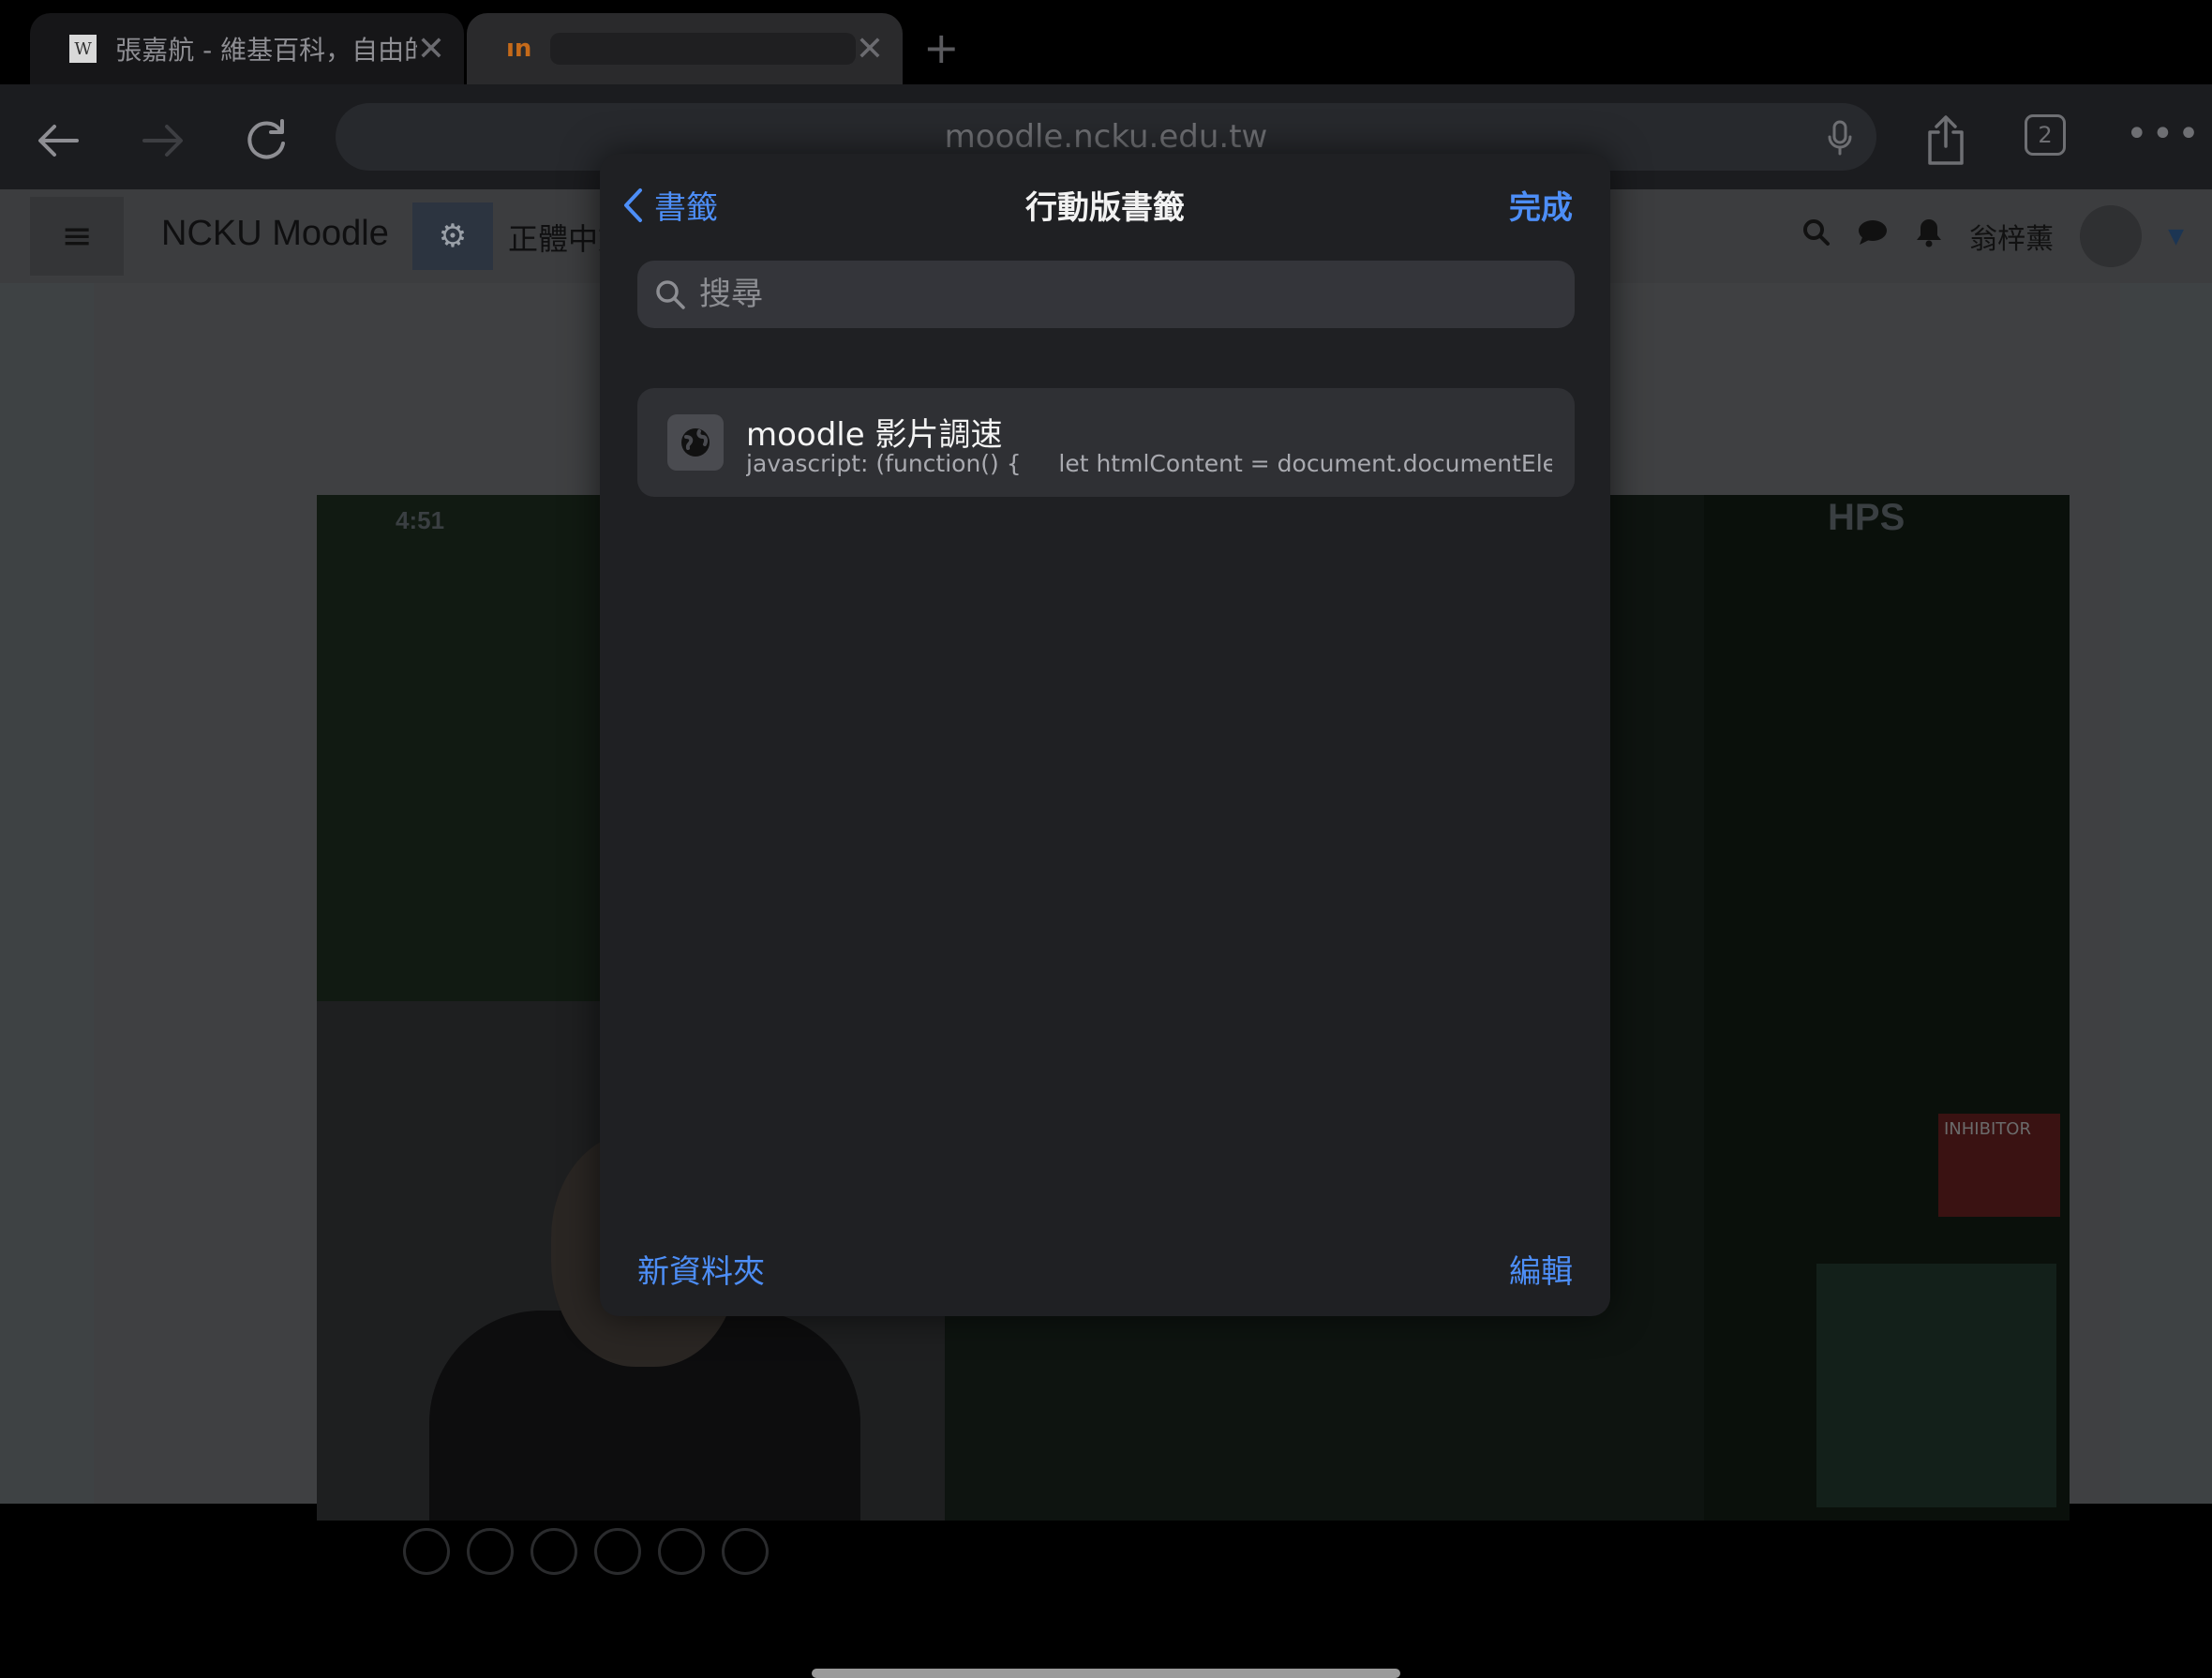  Describe the element at coordinates (1946, 140) in the screenshot. I see `share-icon` at that location.